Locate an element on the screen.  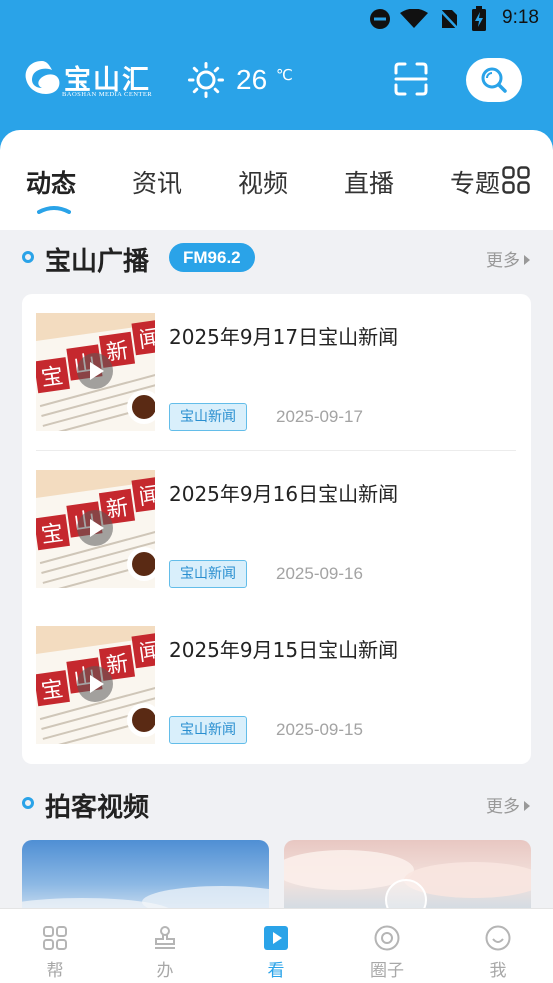
nav-label: 帮 is located at coordinates (55, 971).